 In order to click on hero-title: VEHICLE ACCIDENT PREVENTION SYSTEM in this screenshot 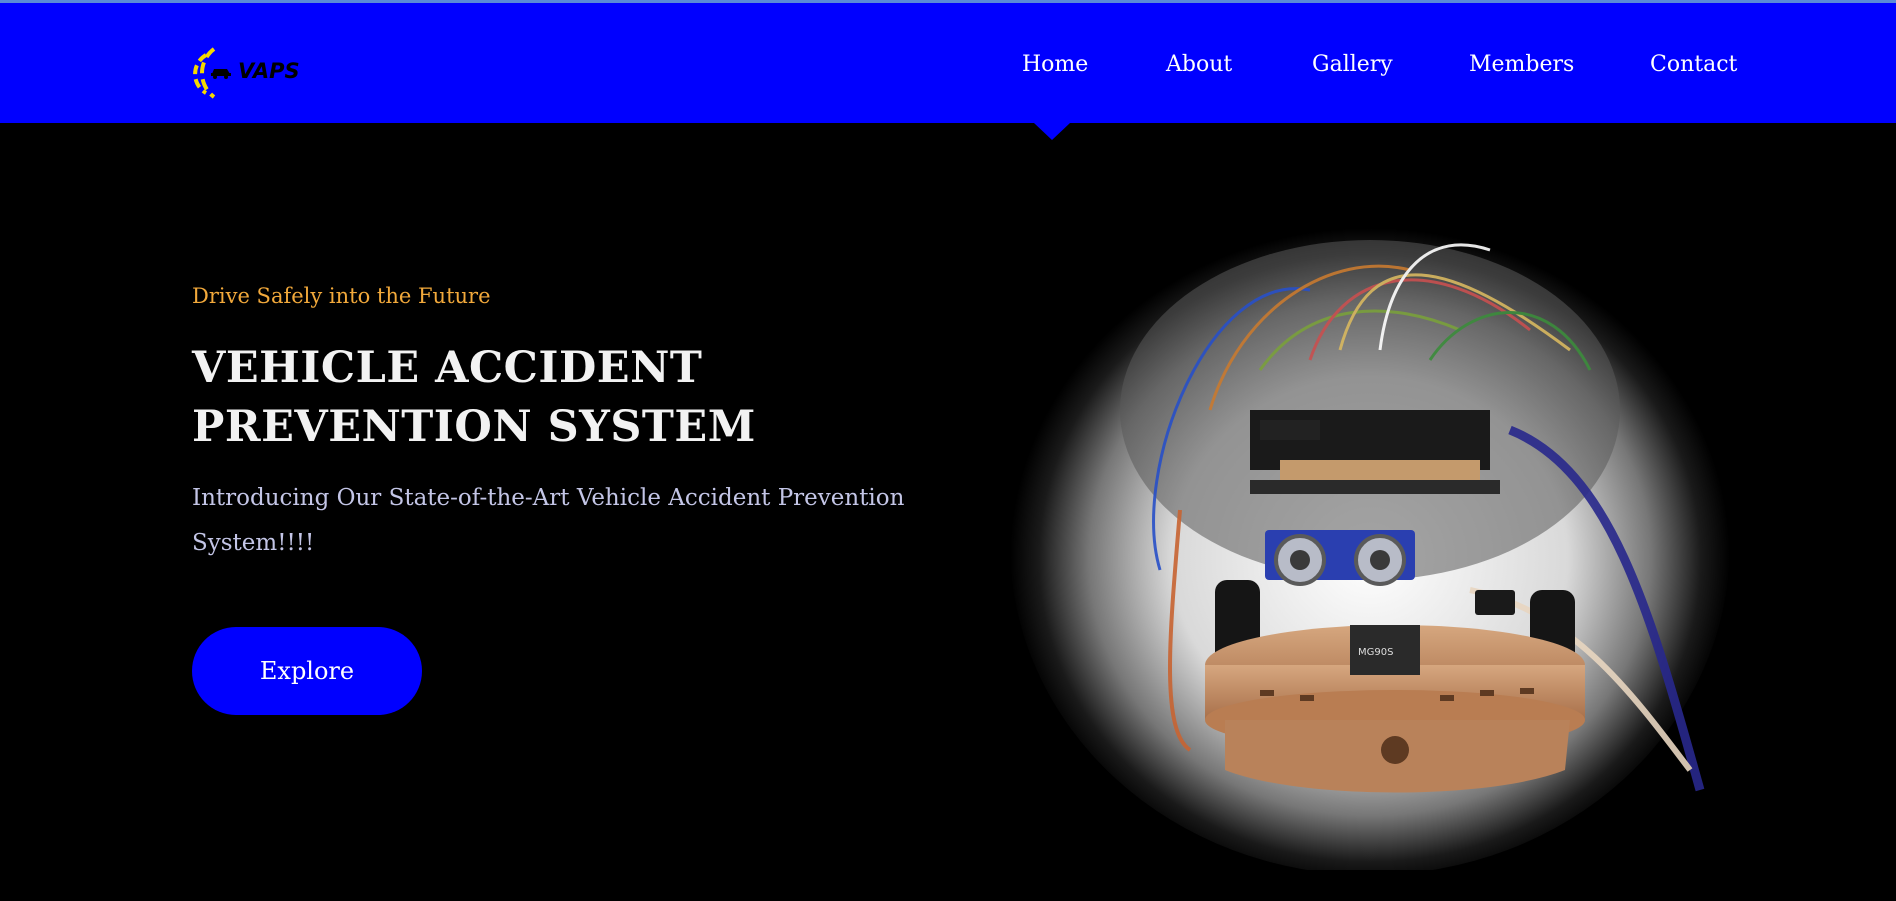, I will do `click(502, 398)`.